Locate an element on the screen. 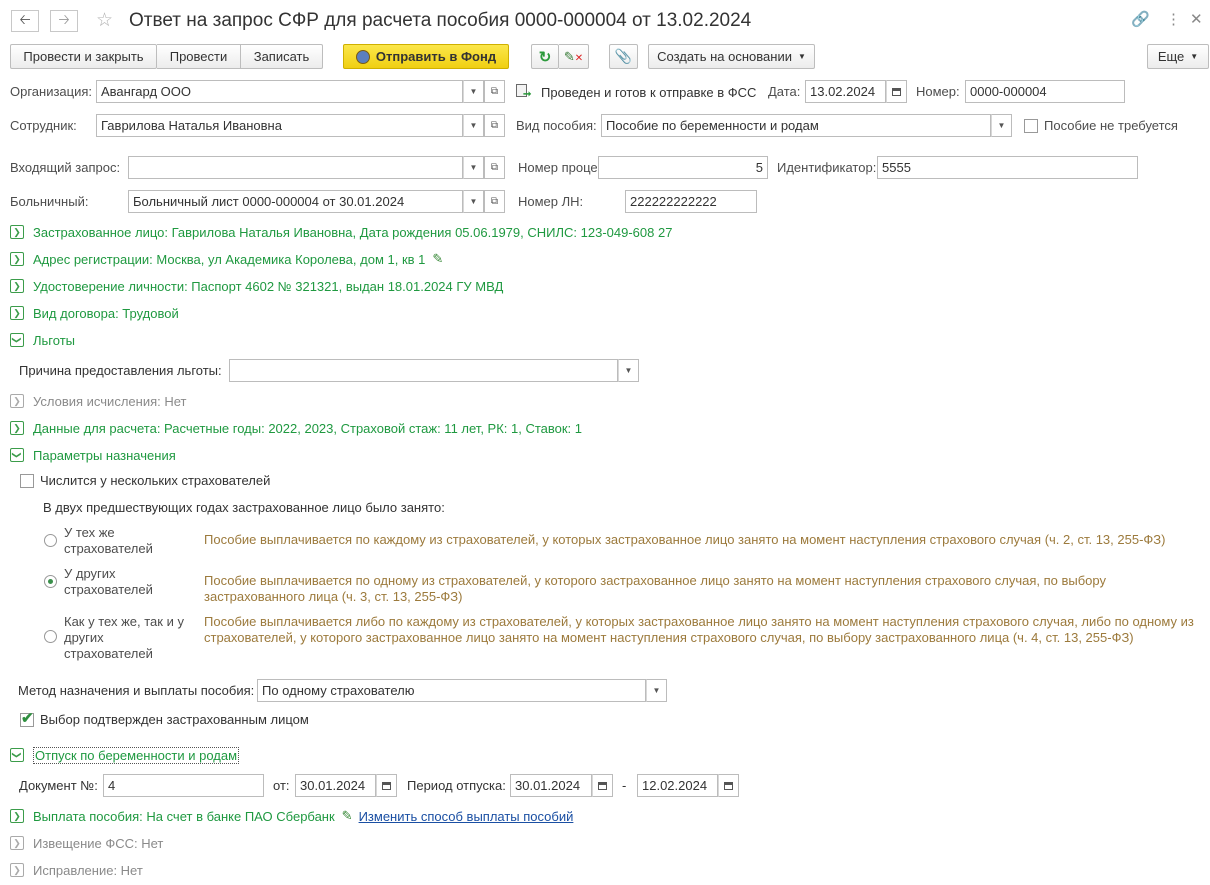 Image resolution: width=1210 pixels, height=885 pixels. link-icon: 🔗 is located at coordinates (1140, 20).